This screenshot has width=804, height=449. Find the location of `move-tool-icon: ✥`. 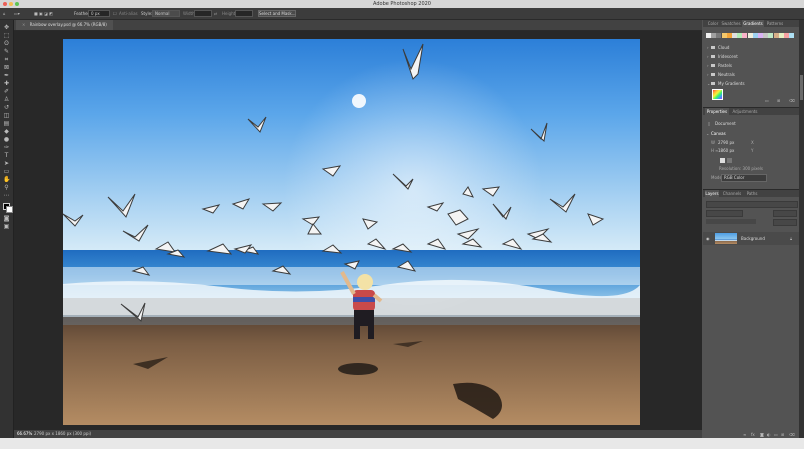

move-tool-icon: ✥ is located at coordinates (6, 28).